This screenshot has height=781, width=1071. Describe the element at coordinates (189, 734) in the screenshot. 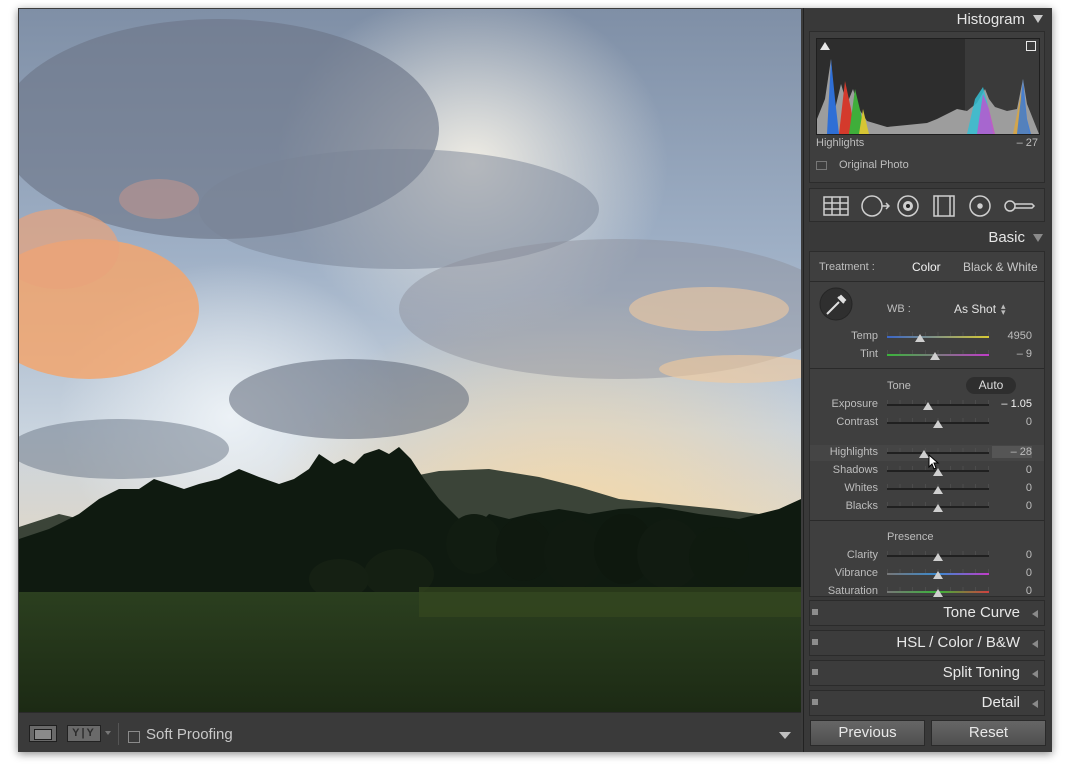

I see `soft-proofing-label: Soft Proofing` at that location.